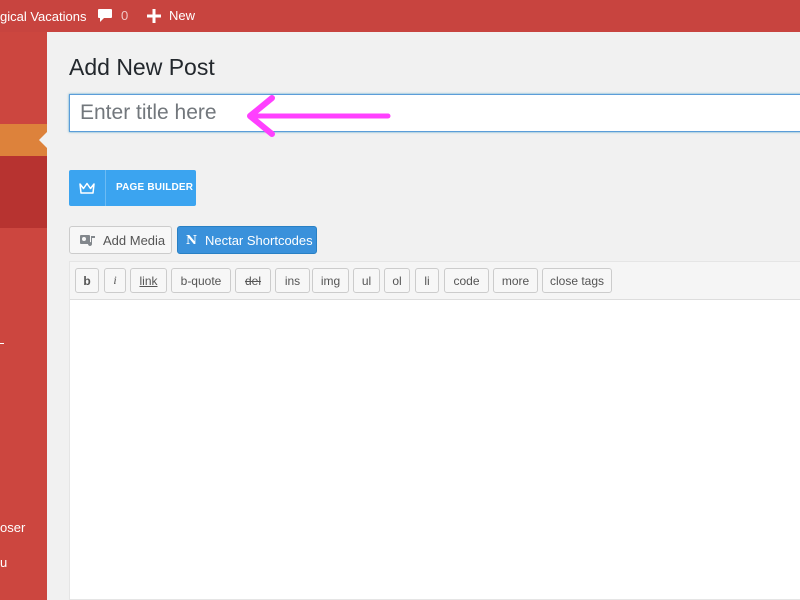 Image resolution: width=800 pixels, height=600 pixels. What do you see at coordinates (23, 316) in the screenshot?
I see `admin-sidebar: oser u` at bounding box center [23, 316].